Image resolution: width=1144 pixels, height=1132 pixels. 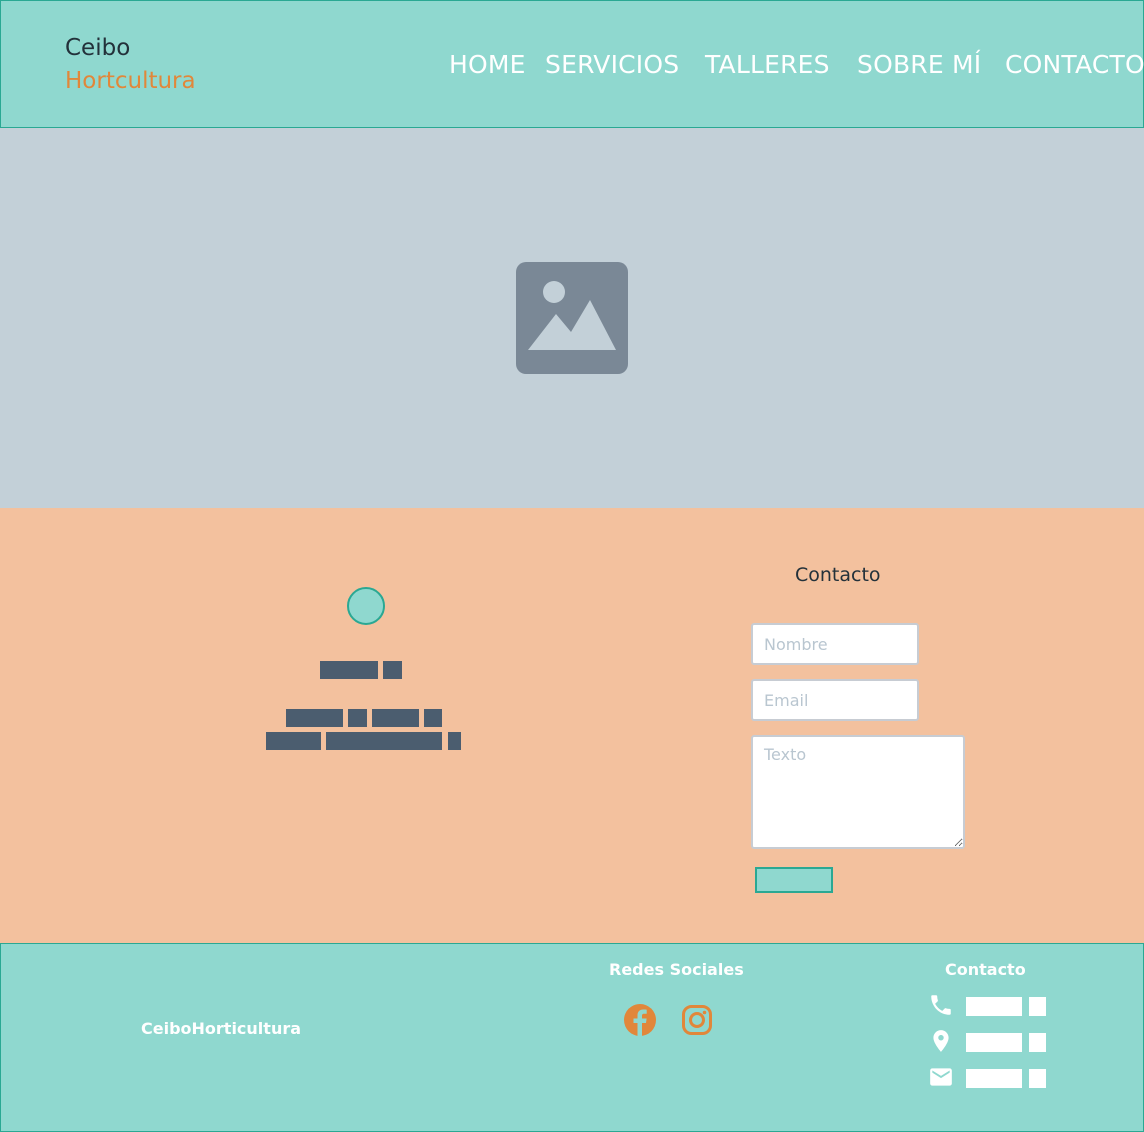 What do you see at coordinates (697, 1020) in the screenshot?
I see `instagram-icon` at bounding box center [697, 1020].